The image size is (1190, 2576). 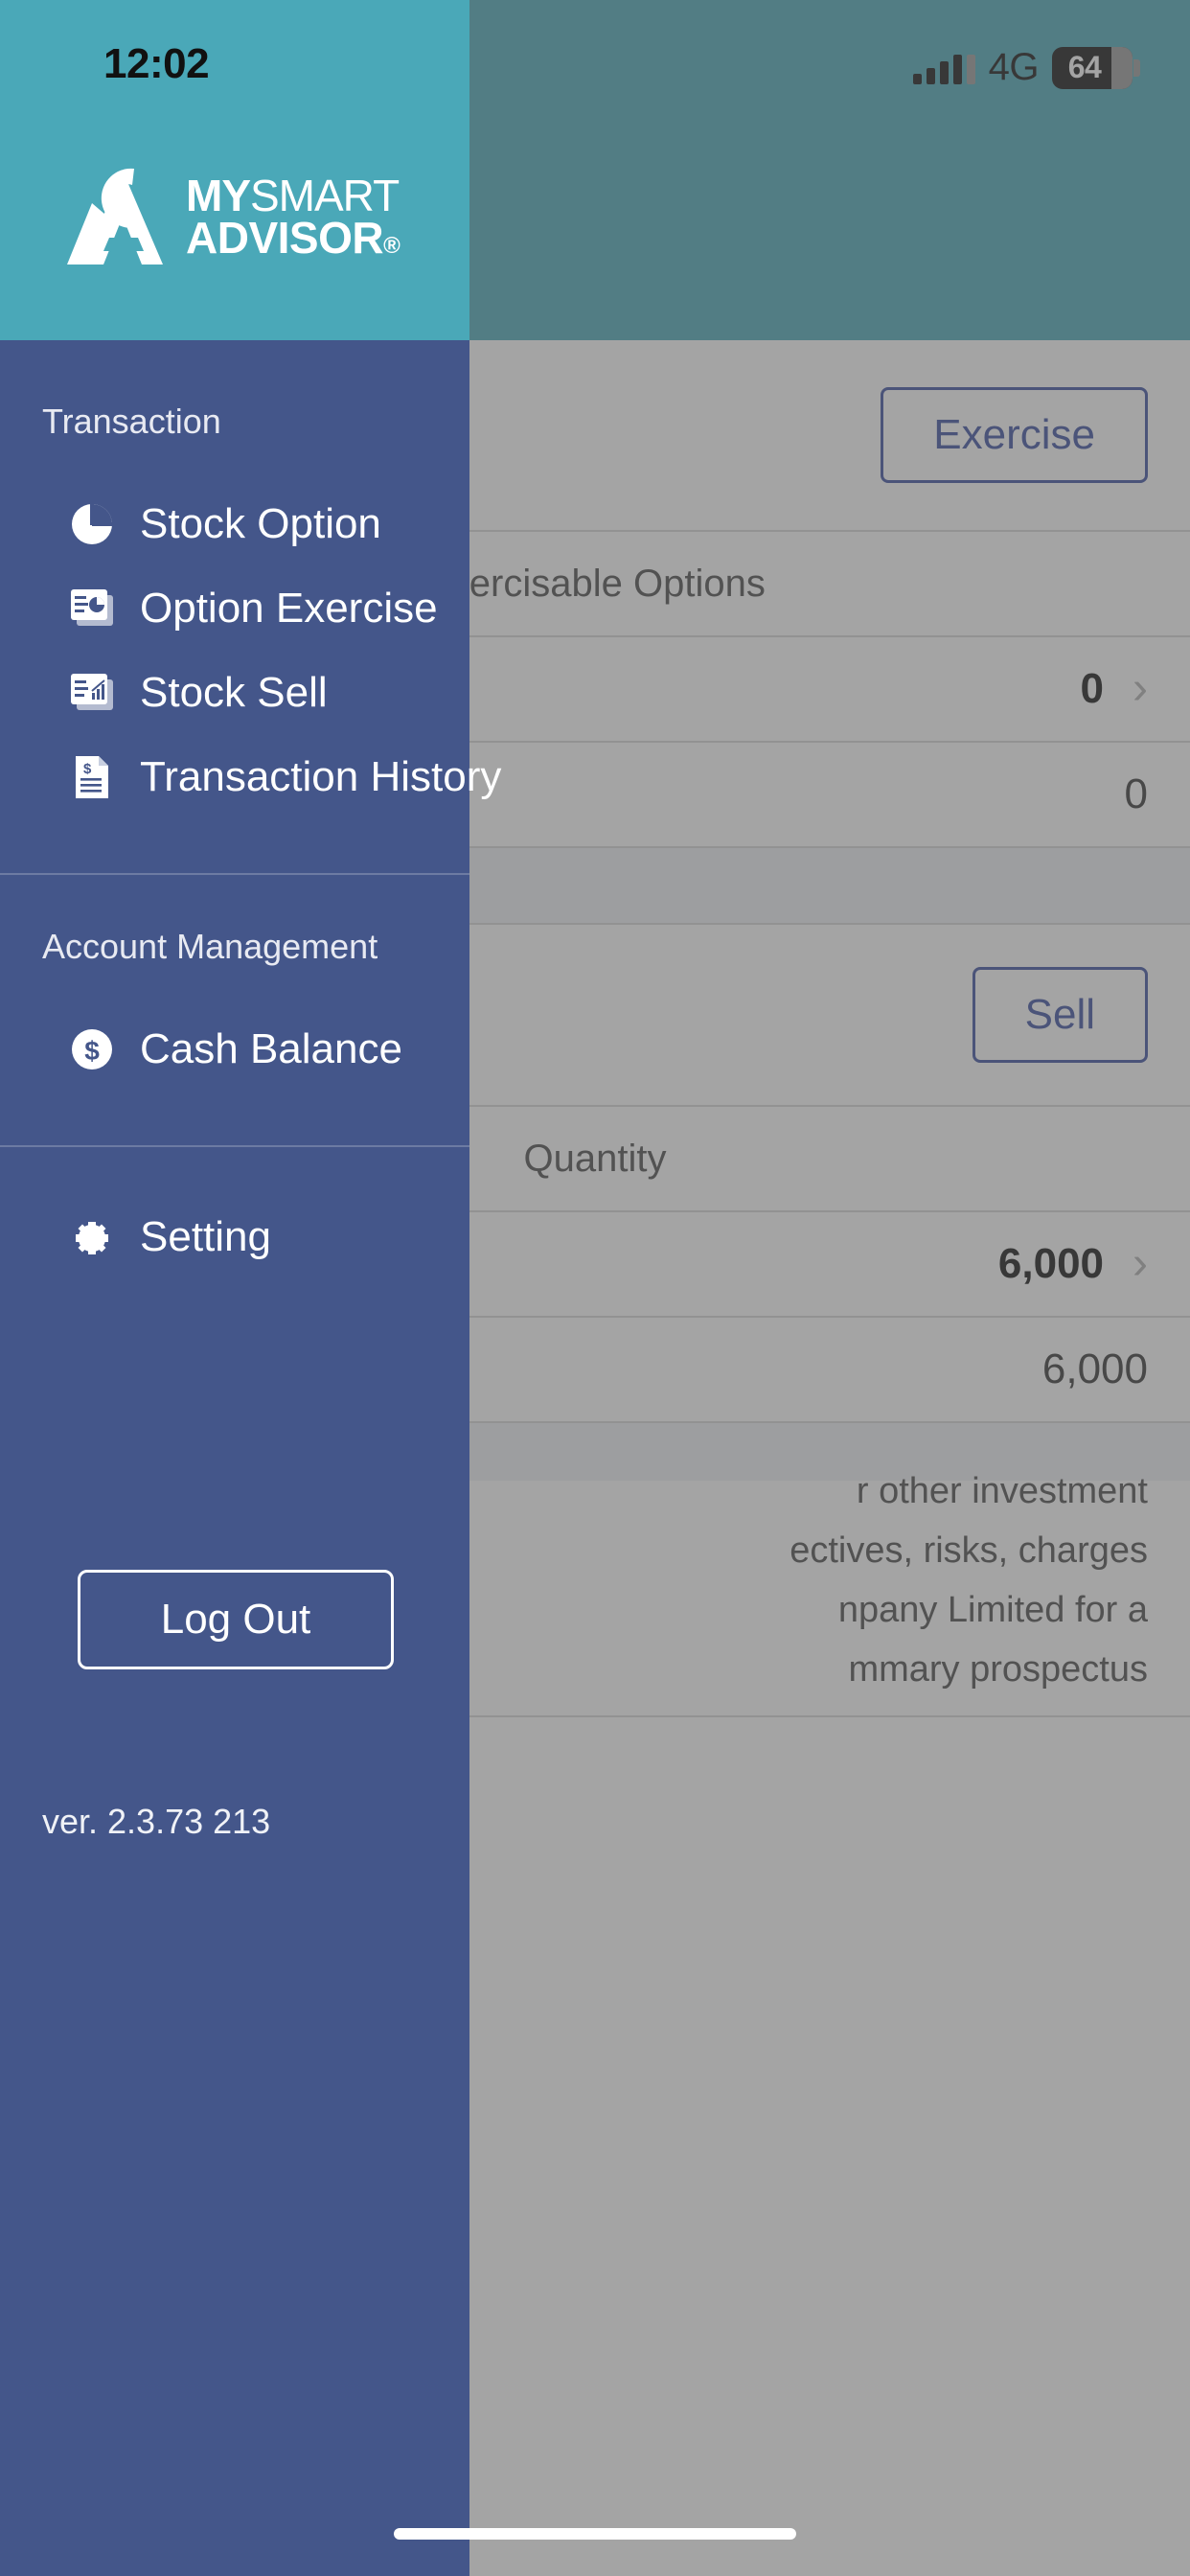 I want to click on drawer-header: 12:02 MYSMART ADVISOR®, so click(x=234, y=170).